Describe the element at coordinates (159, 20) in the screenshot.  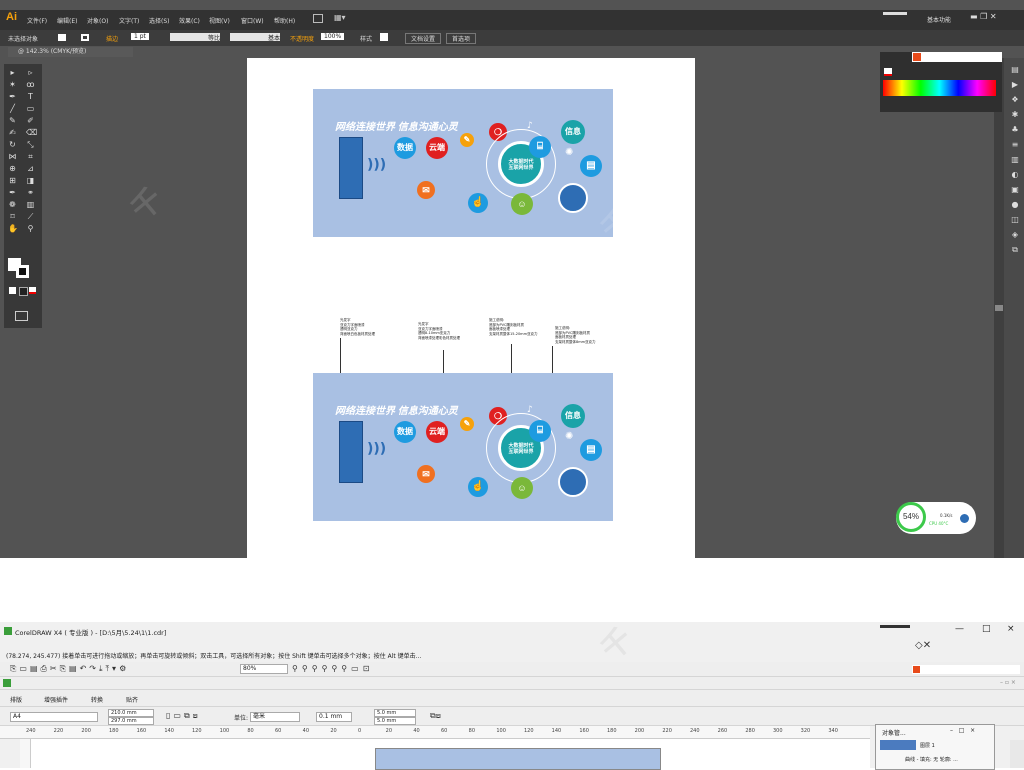
I see `menu-select: 选择(S)` at that location.